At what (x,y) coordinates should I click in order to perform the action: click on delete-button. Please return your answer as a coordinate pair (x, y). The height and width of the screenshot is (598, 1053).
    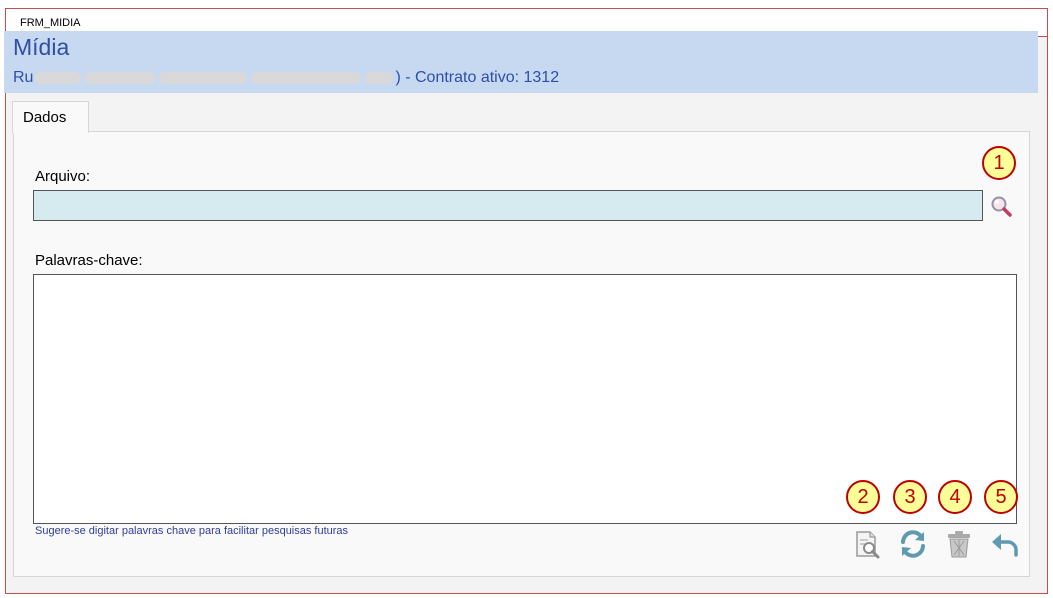
    Looking at the image, I should click on (959, 544).